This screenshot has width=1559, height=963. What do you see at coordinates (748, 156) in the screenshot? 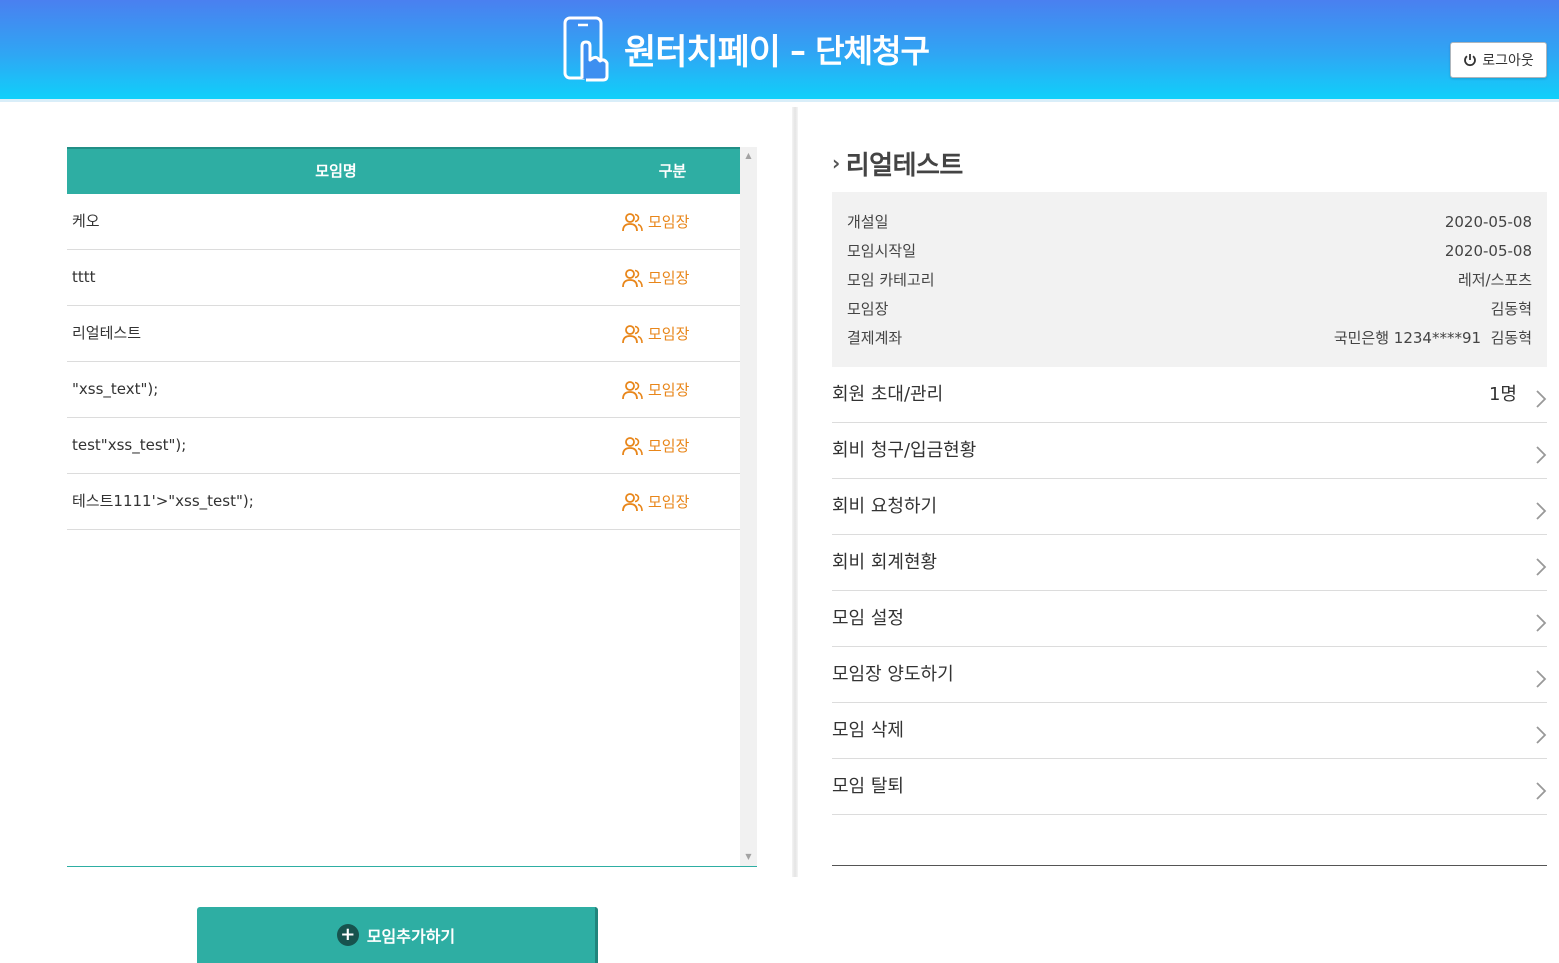
I see `scroll-up-arrow-icon: ▲` at bounding box center [748, 156].